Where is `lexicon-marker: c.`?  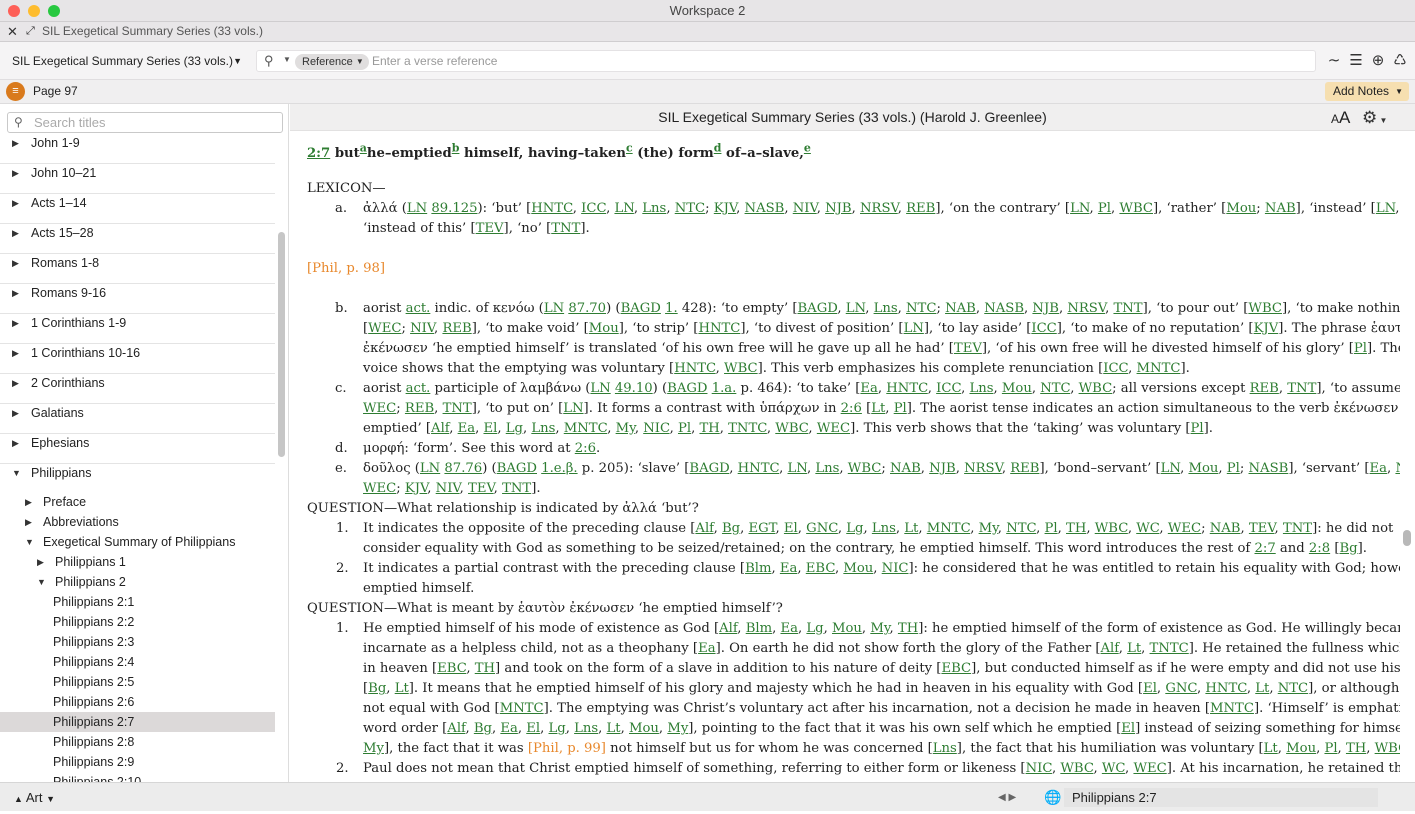
lexicon-marker: c. is located at coordinates (341, 389).